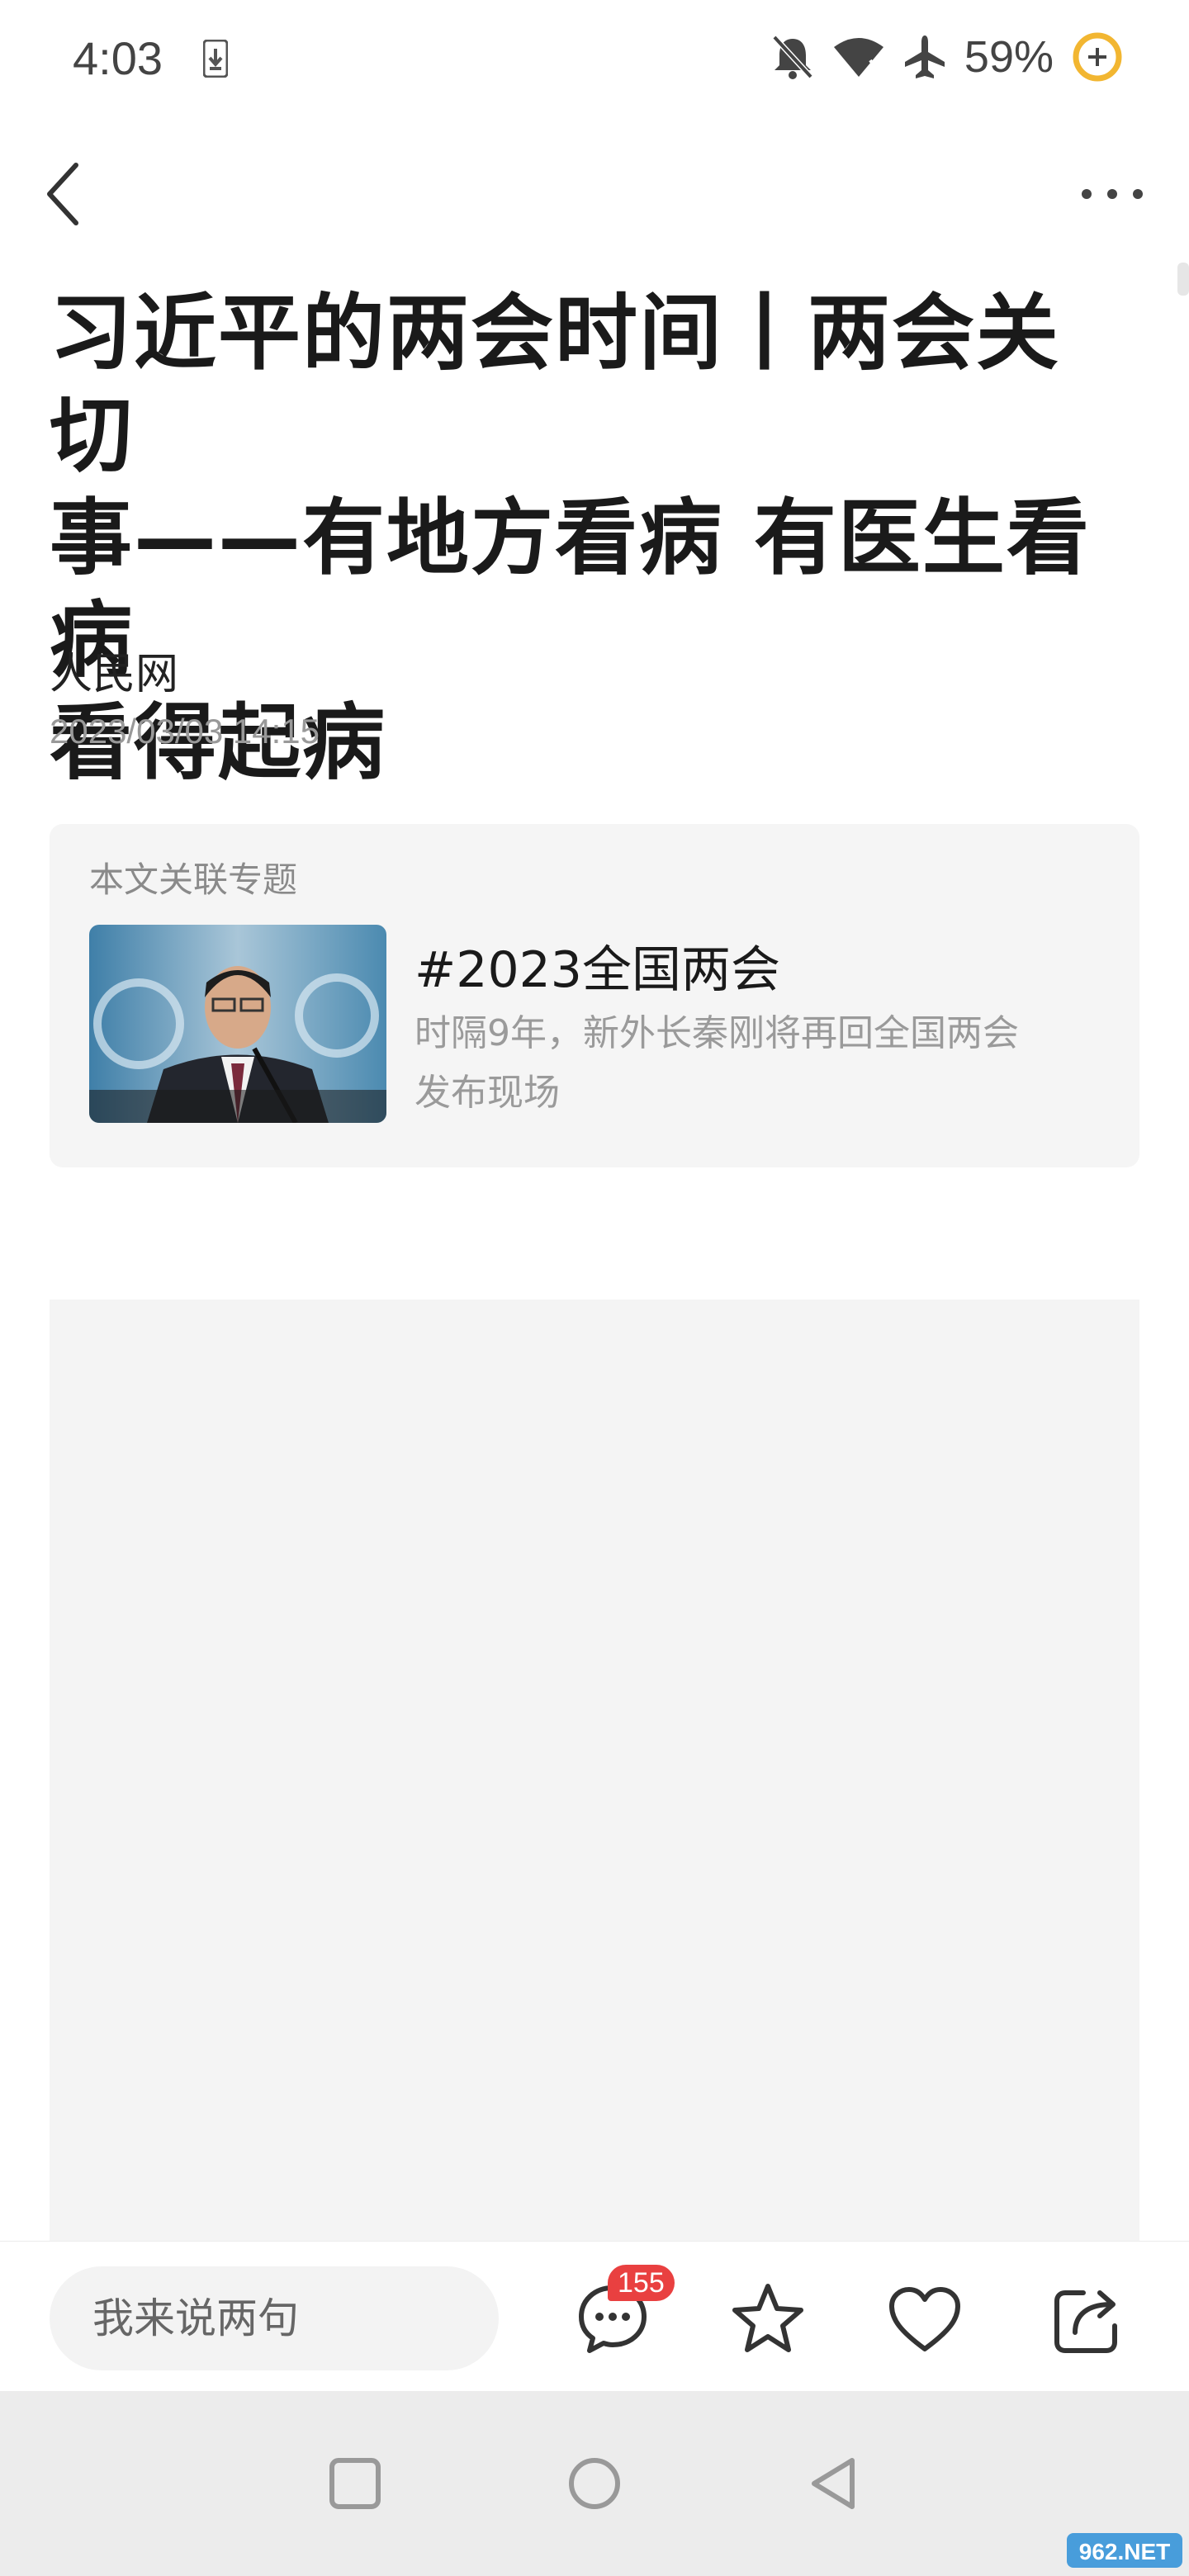  Describe the element at coordinates (716, 1033) in the screenshot. I see `topic-desc-line: 时隔9年，新外长秦刚将再回全国两会` at that location.